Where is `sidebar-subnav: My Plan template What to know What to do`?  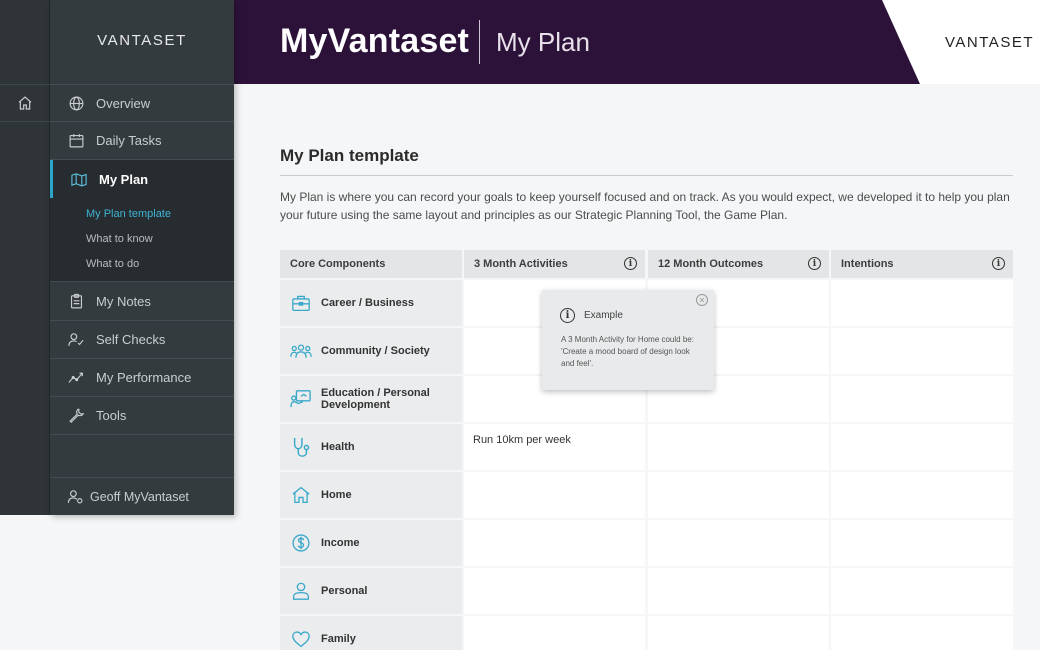
sidebar-subnav: My Plan template What to know What to do is located at coordinates (142, 240).